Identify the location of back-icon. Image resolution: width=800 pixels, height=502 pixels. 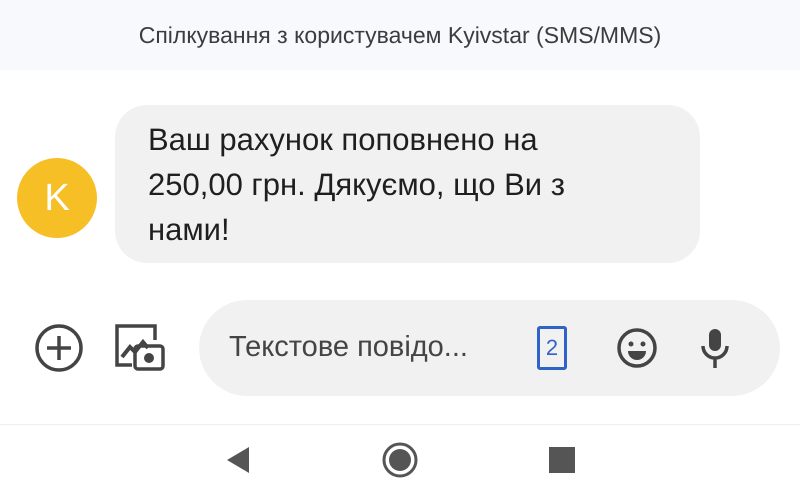
(238, 460).